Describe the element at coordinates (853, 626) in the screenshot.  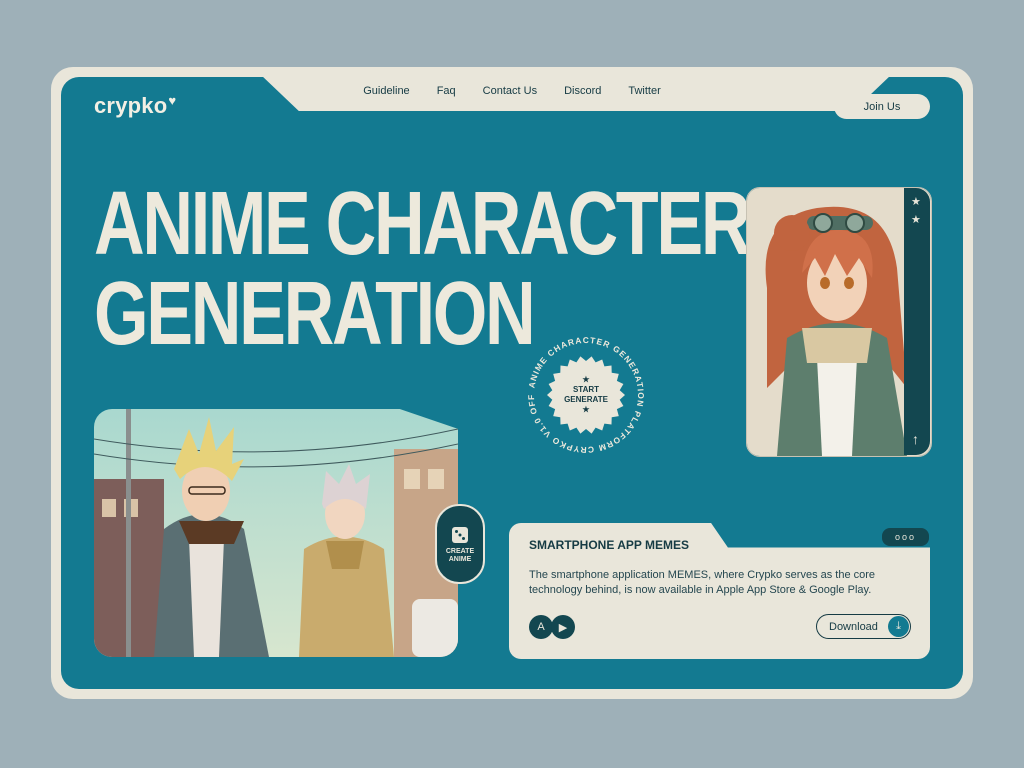
I see `download-label: Download` at that location.